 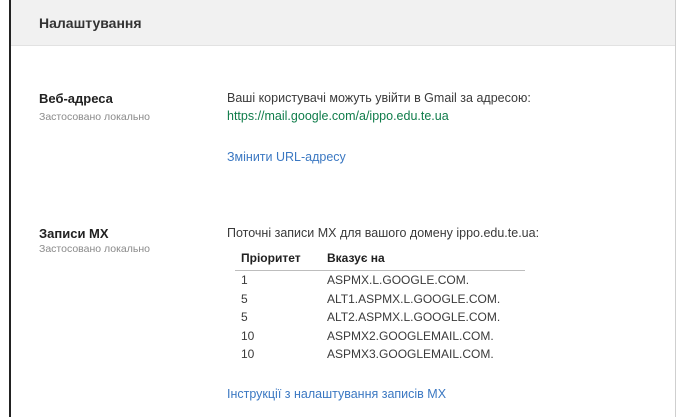 I want to click on table-row: 5 ALT1.ASPMX.L.GOOGLE.COM., so click(x=380, y=299).